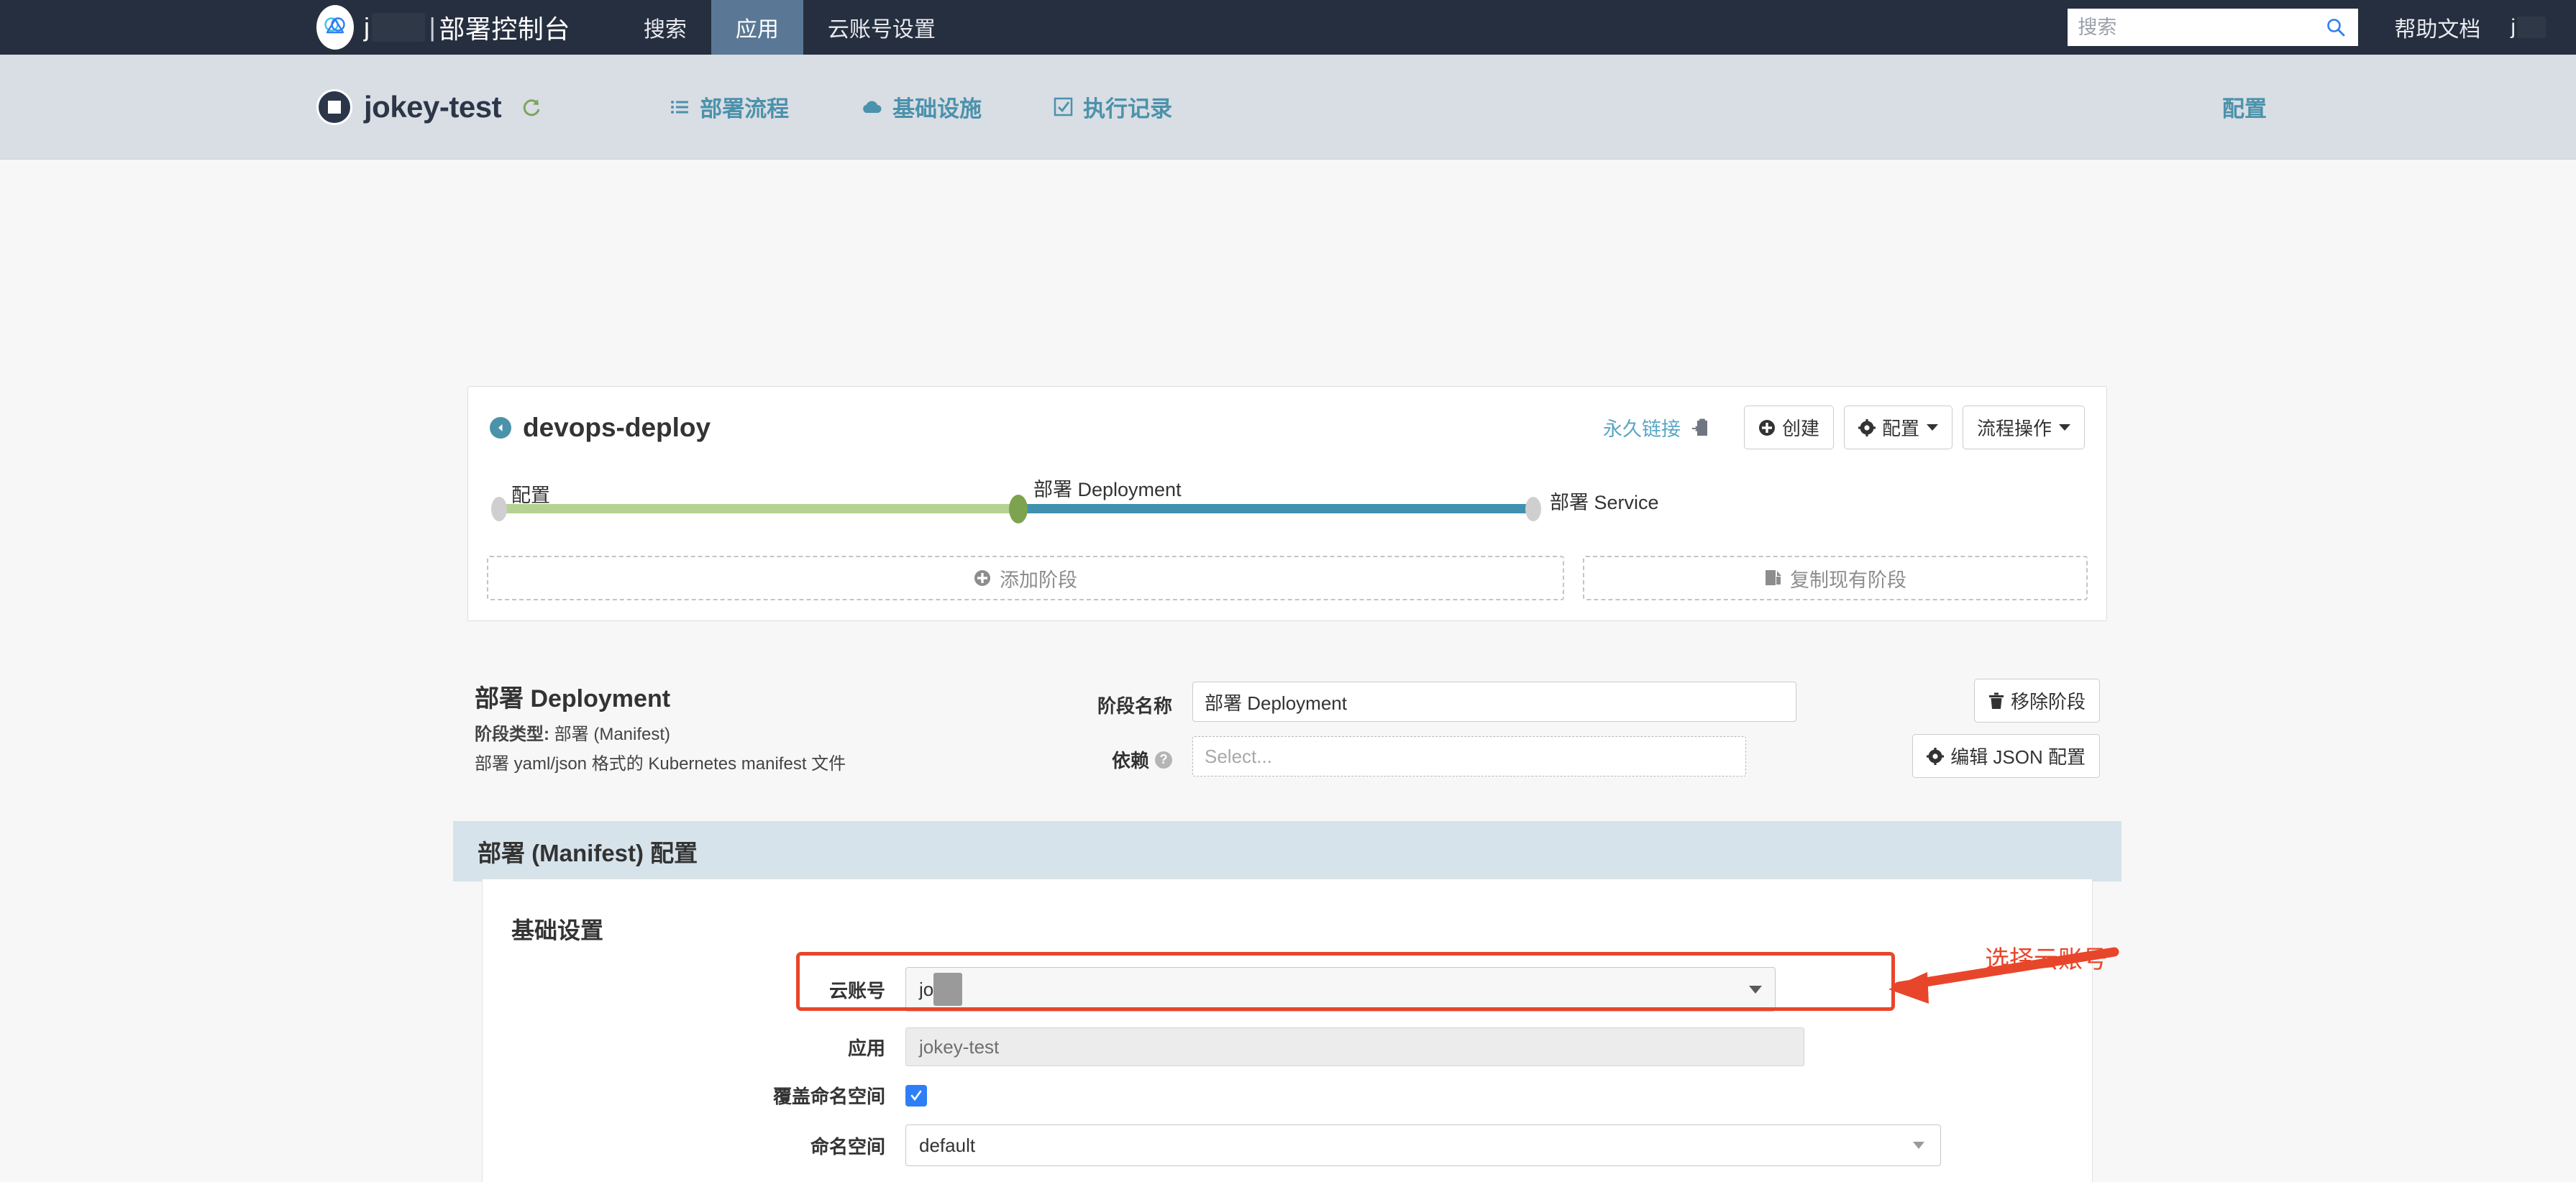  What do you see at coordinates (1996, 701) in the screenshot?
I see `trash-icon` at bounding box center [1996, 701].